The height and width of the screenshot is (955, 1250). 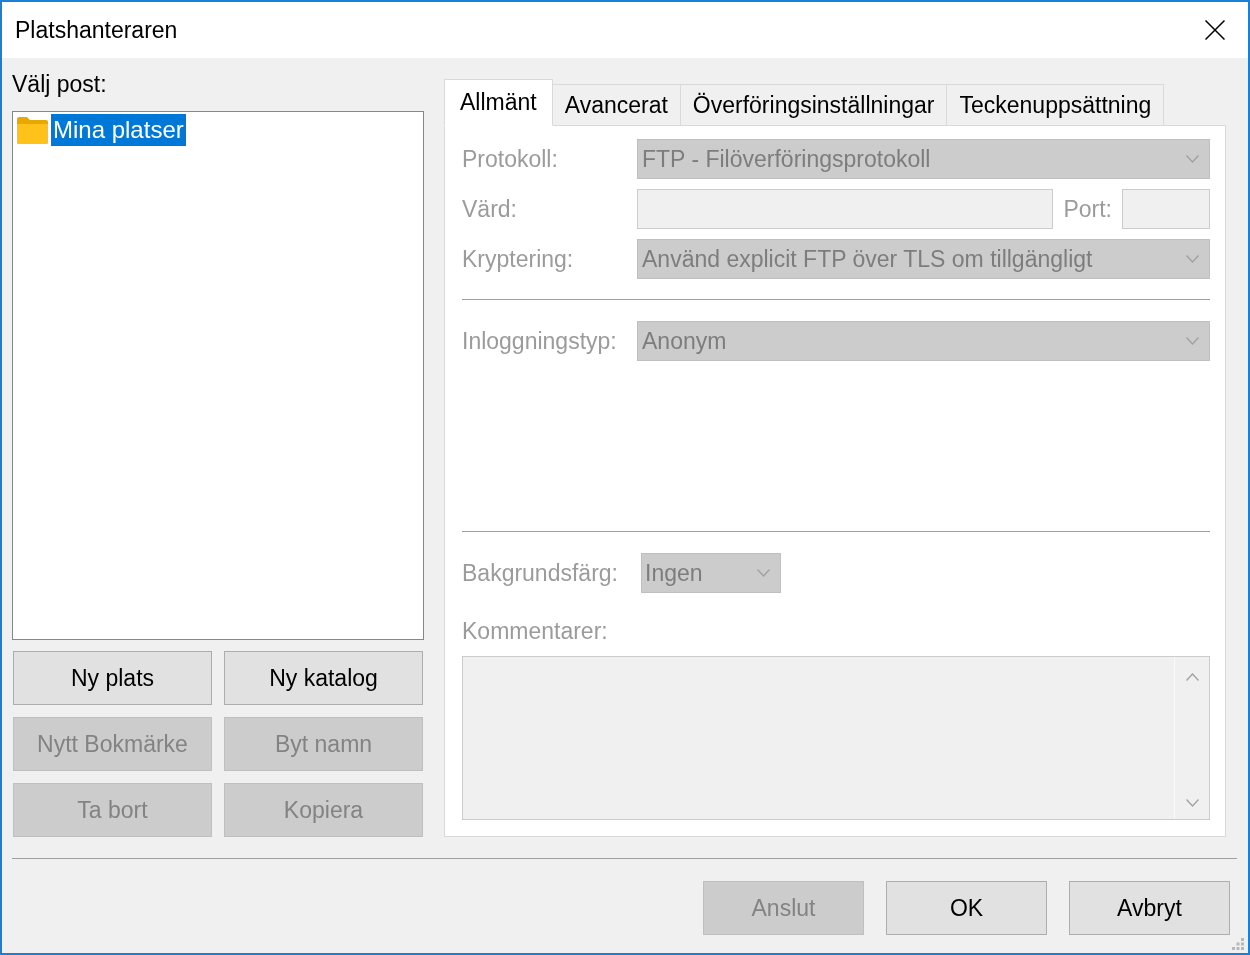 What do you see at coordinates (1192, 677) in the screenshot?
I see `chevron-up-icon` at bounding box center [1192, 677].